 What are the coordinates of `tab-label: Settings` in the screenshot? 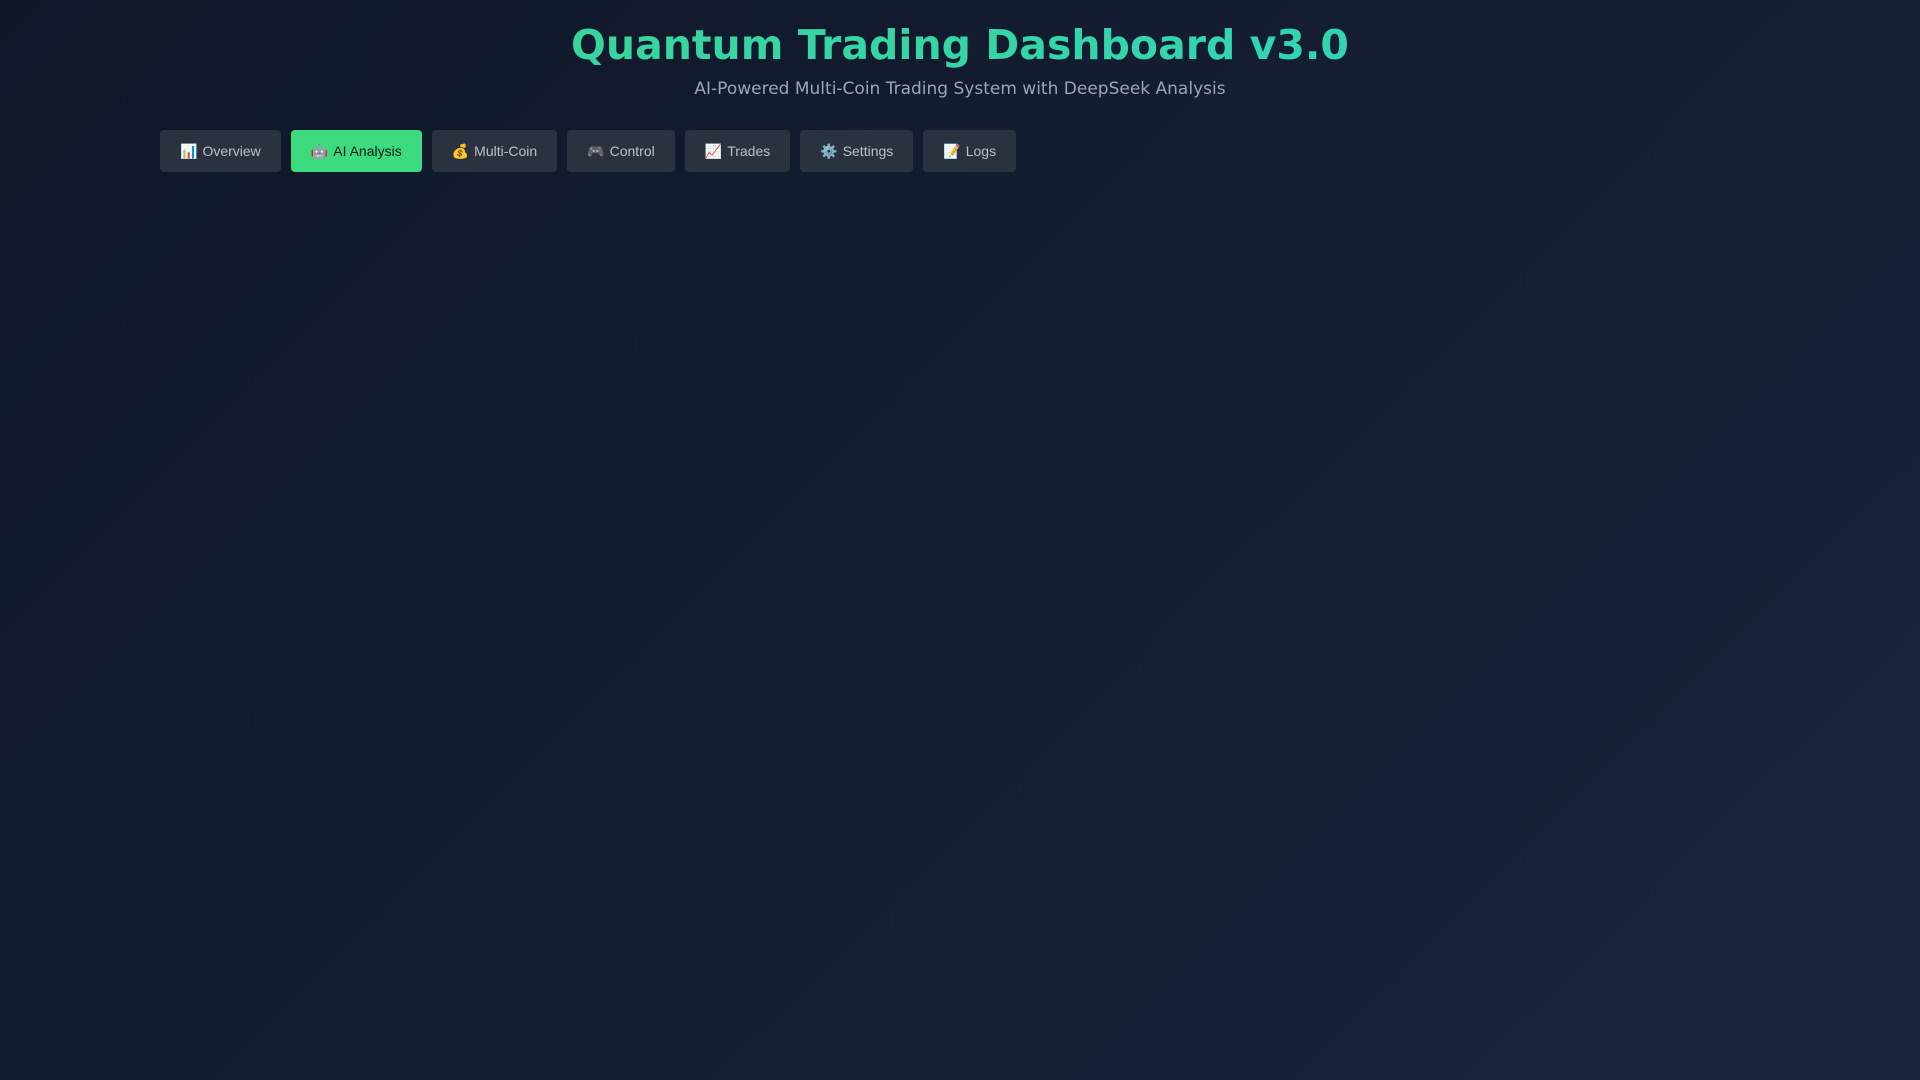 It's located at (868, 151).